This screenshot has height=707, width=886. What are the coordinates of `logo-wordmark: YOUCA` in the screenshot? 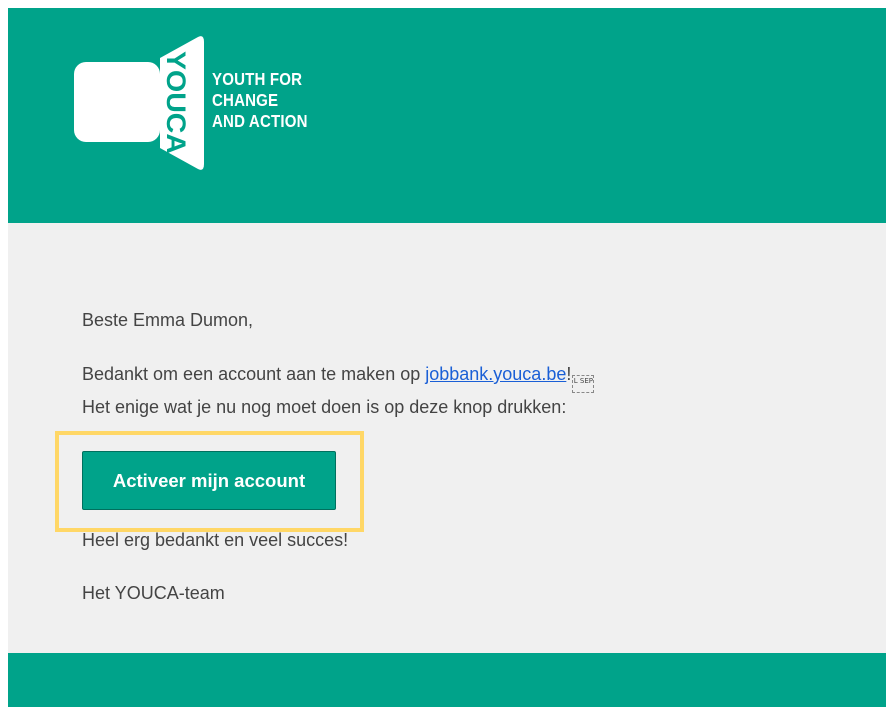 It's located at (176, 102).